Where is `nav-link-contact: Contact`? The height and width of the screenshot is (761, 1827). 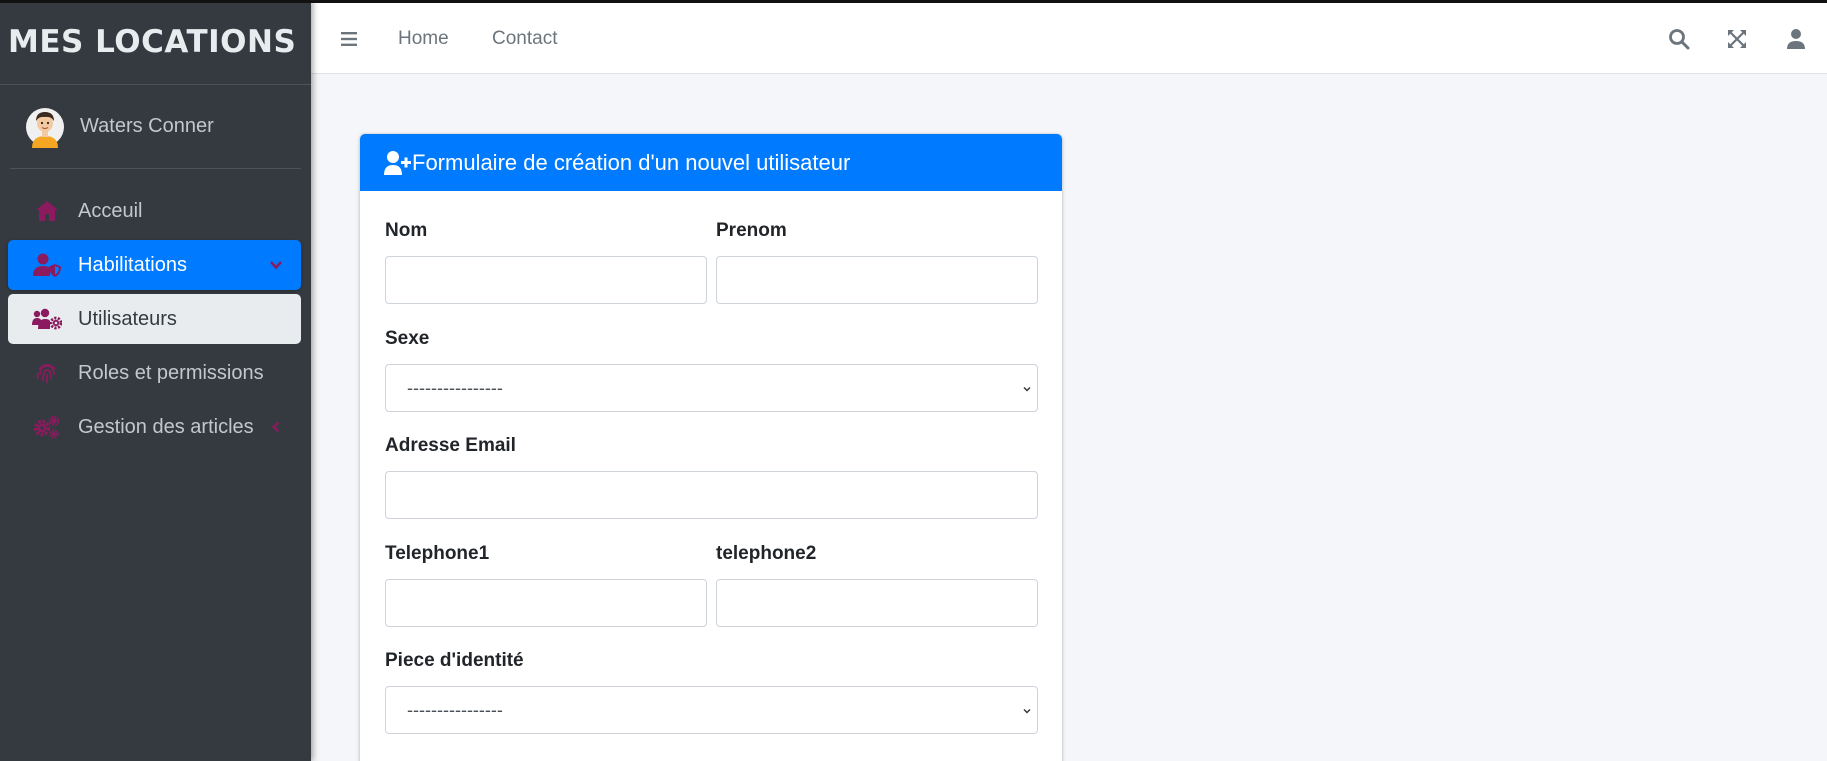 nav-link-contact: Contact is located at coordinates (524, 39).